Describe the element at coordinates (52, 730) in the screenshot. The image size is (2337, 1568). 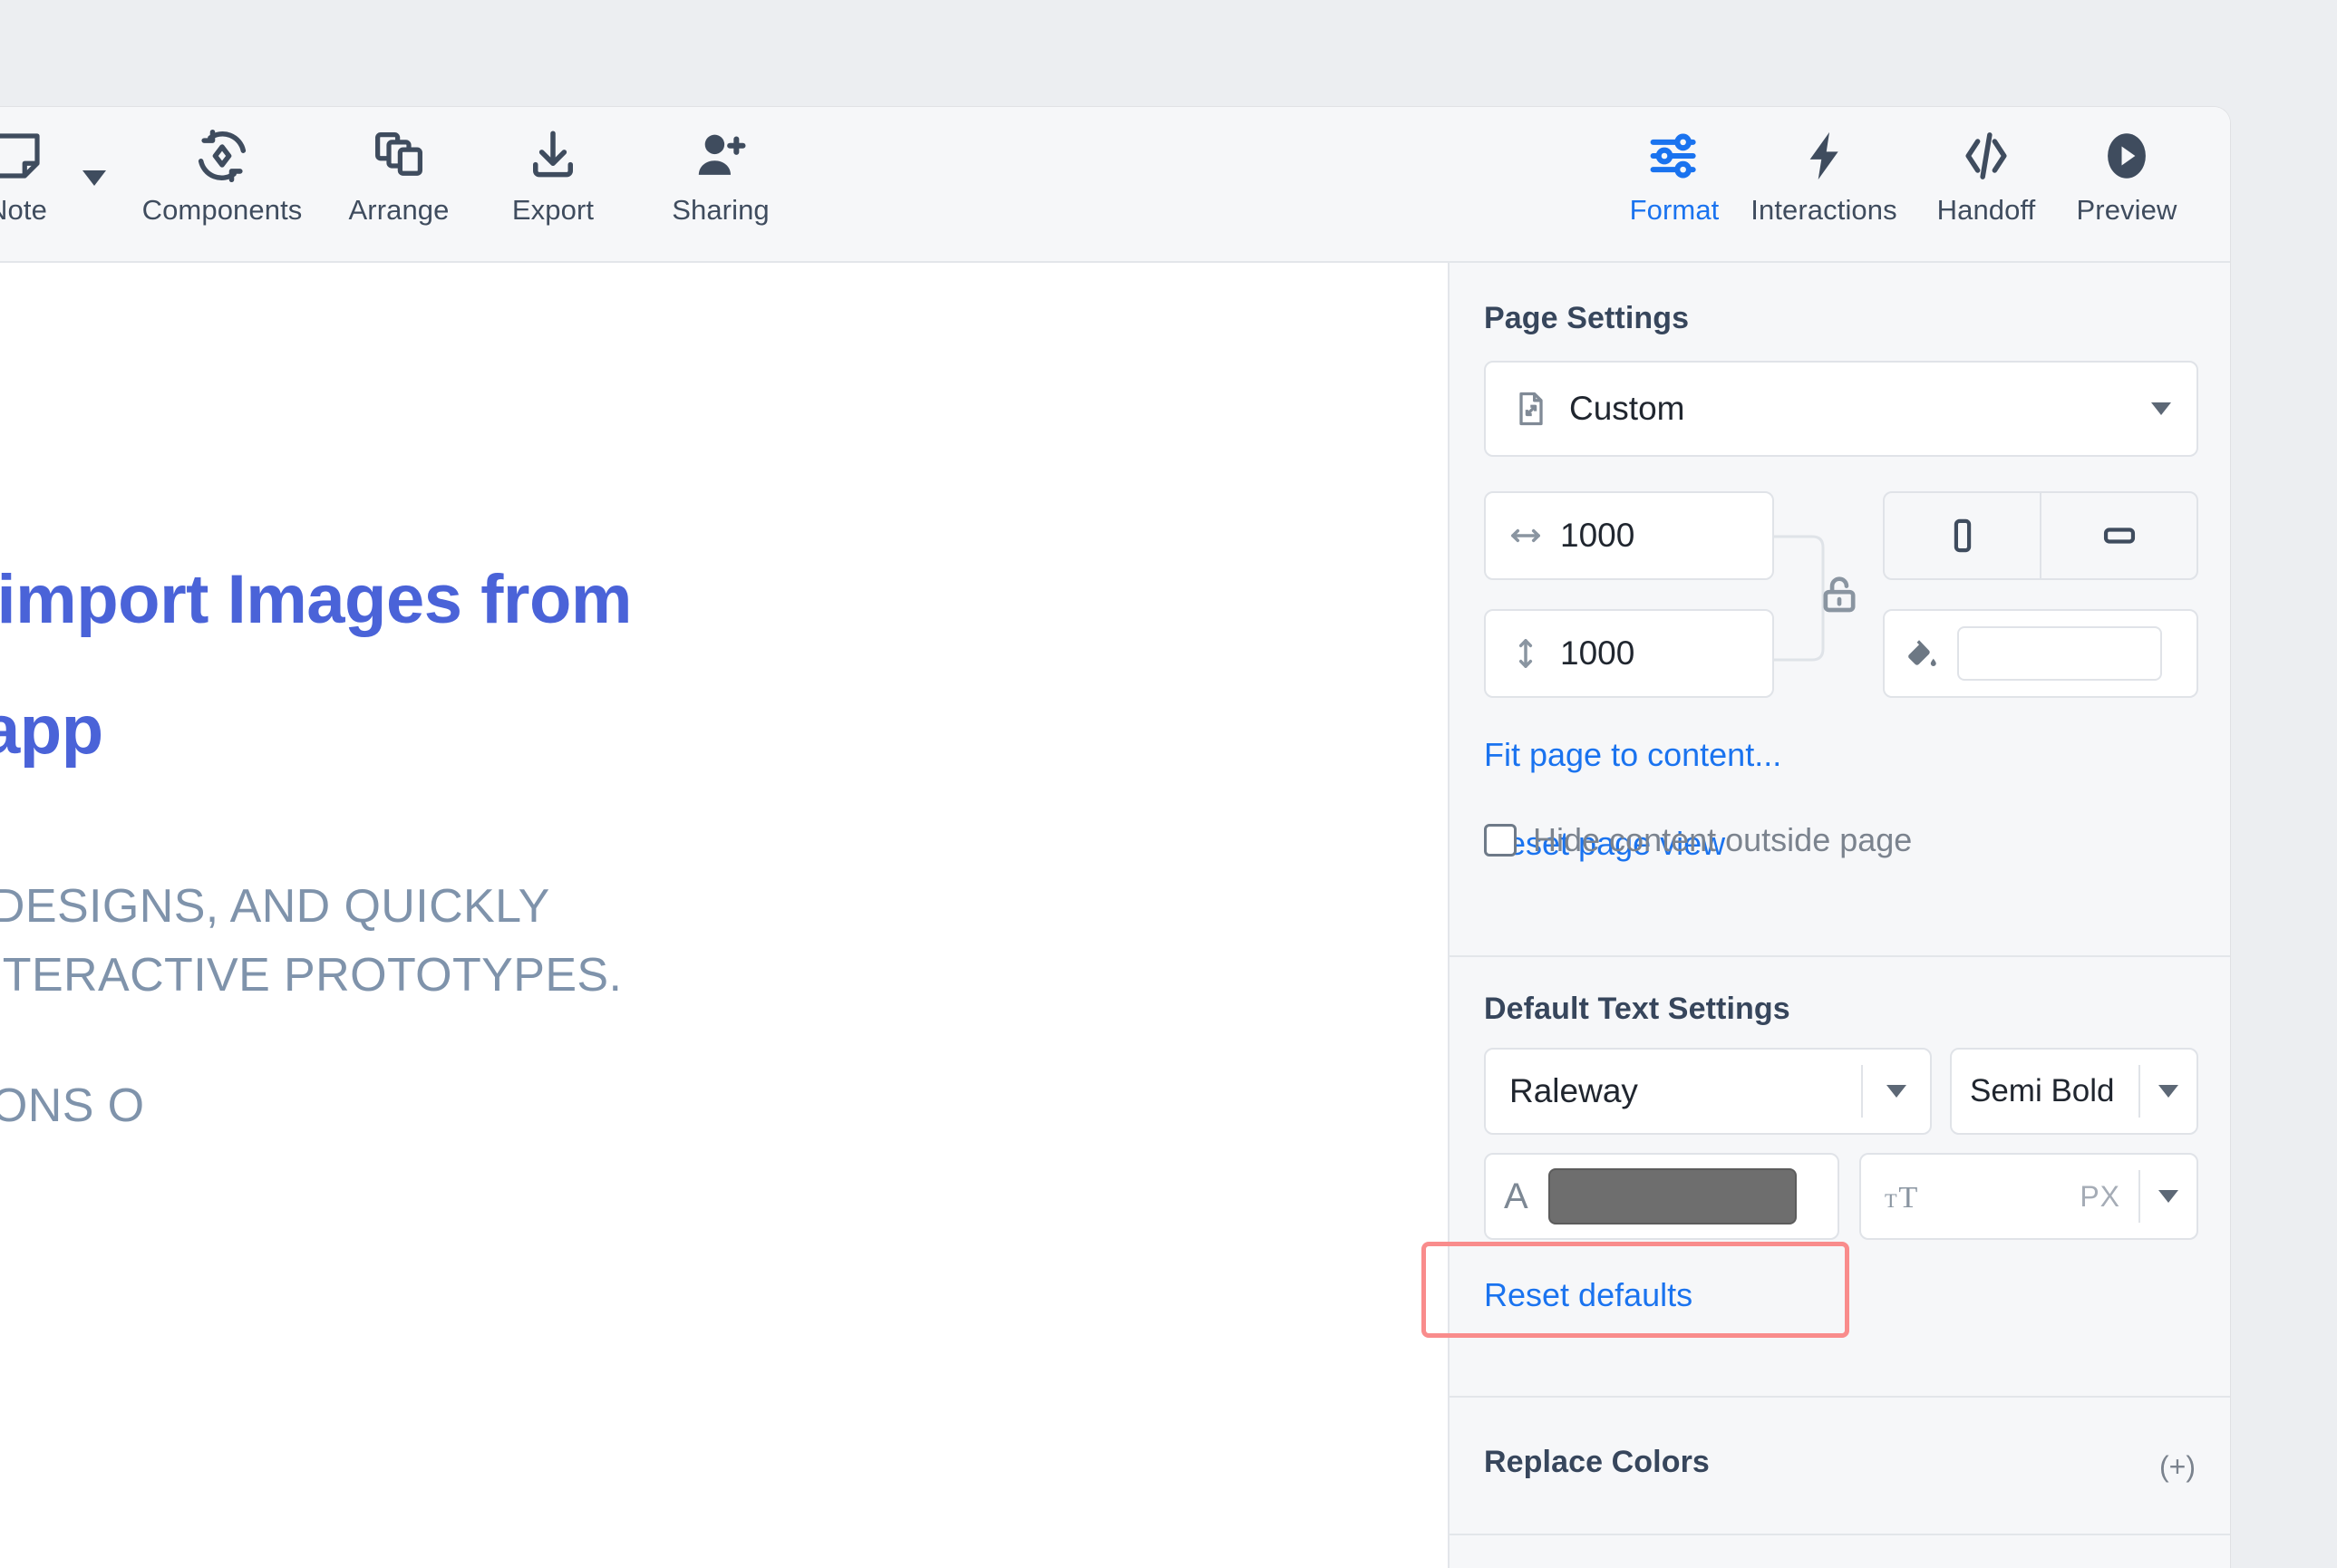
I see `canvas-headline-line-2: app` at that location.